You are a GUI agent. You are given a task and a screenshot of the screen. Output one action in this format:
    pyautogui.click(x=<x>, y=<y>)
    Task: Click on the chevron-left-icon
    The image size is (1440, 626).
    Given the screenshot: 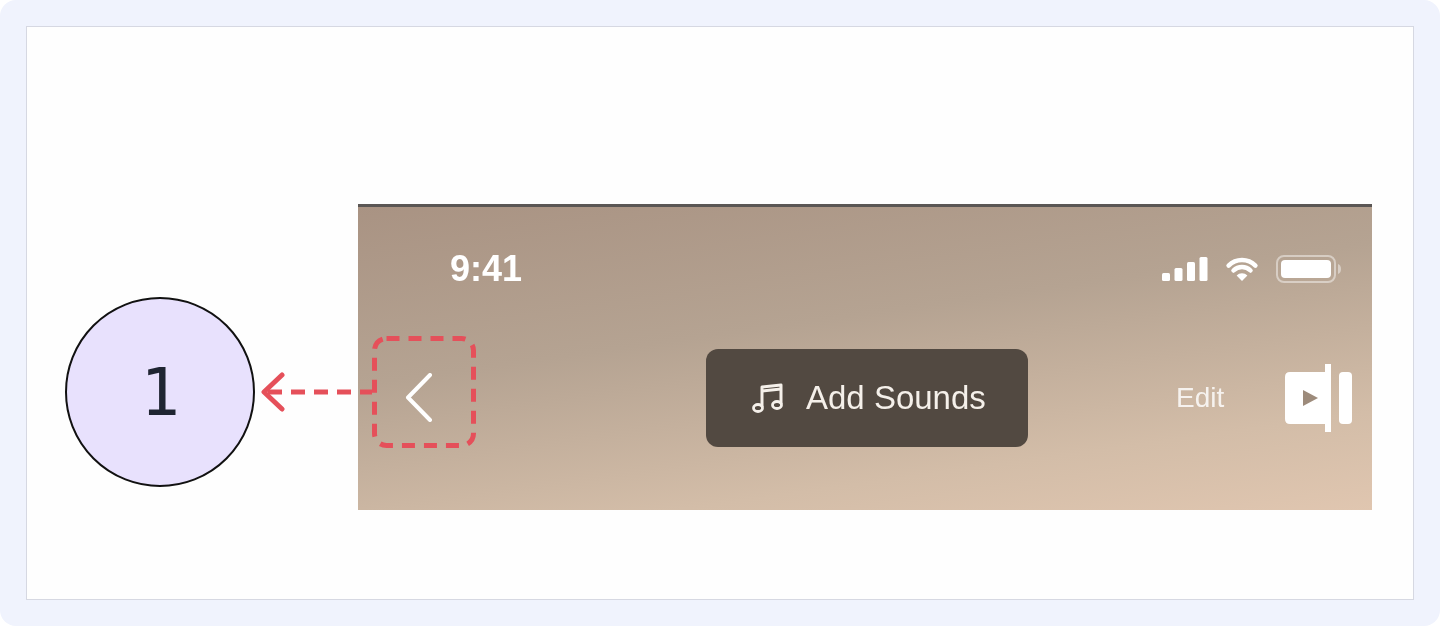 What is the action you would take?
    pyautogui.click(x=419, y=397)
    